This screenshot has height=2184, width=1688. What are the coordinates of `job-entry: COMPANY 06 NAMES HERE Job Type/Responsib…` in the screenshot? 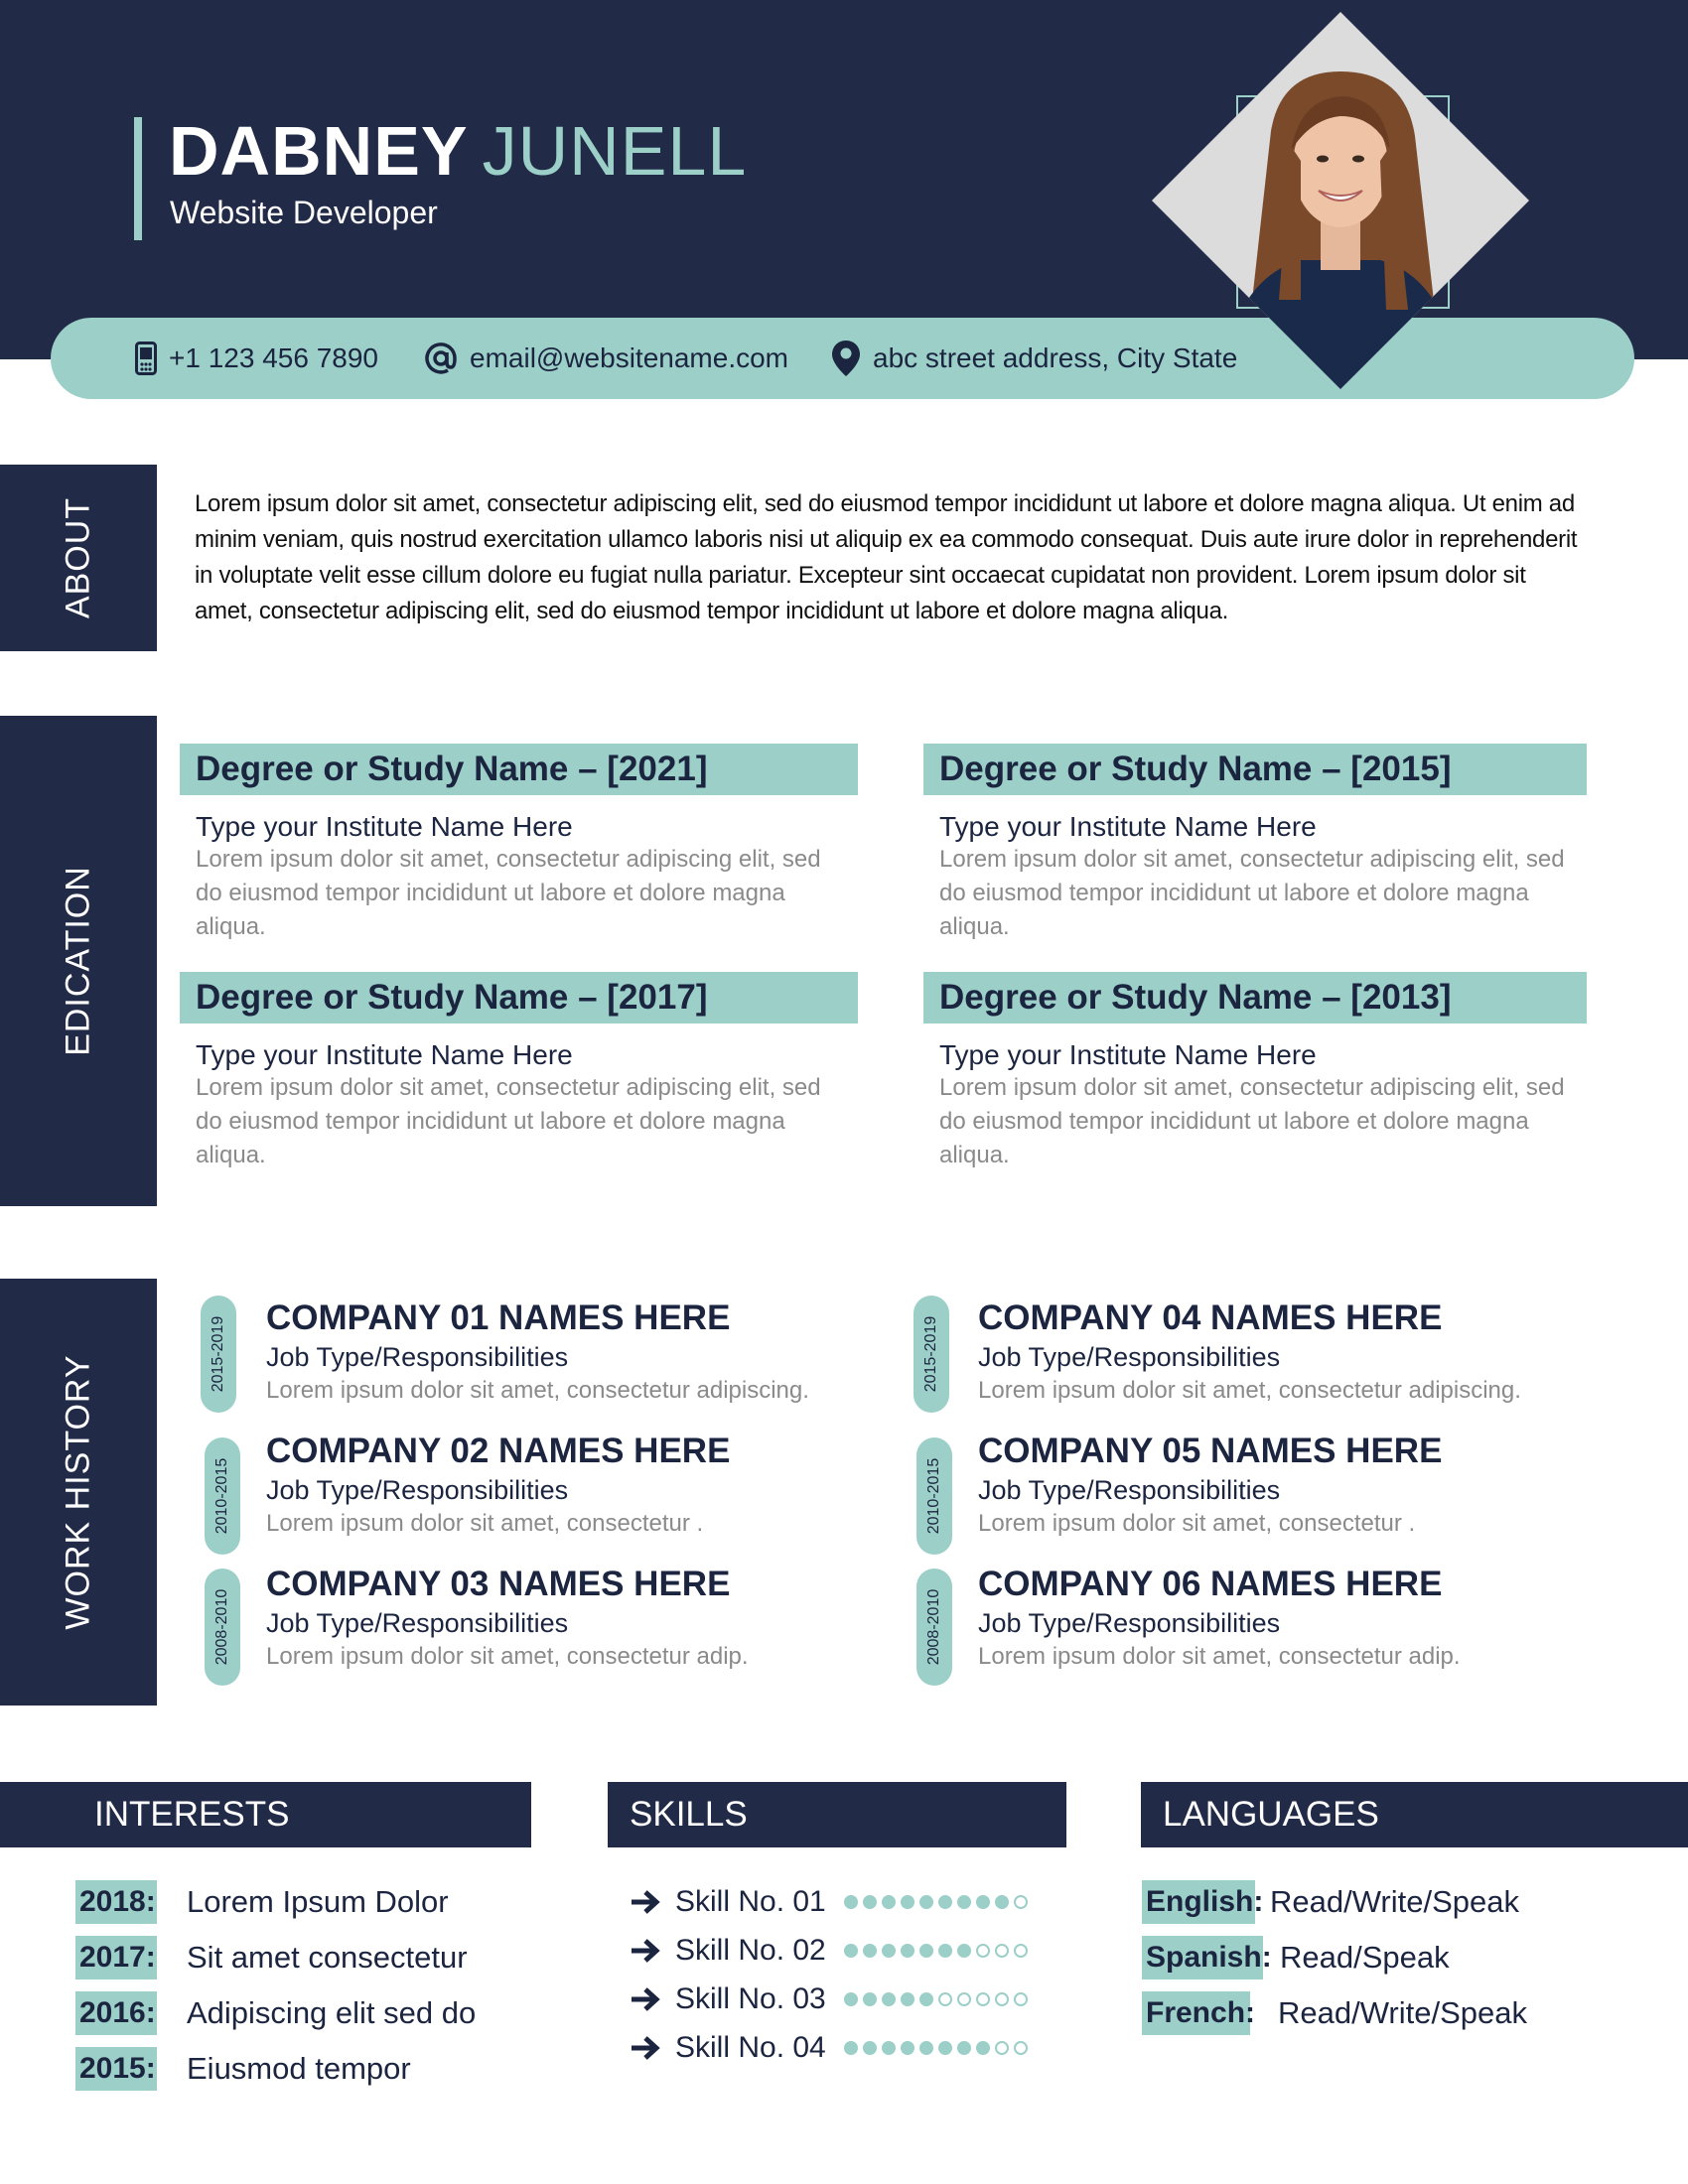 It's located at (1219, 1618).